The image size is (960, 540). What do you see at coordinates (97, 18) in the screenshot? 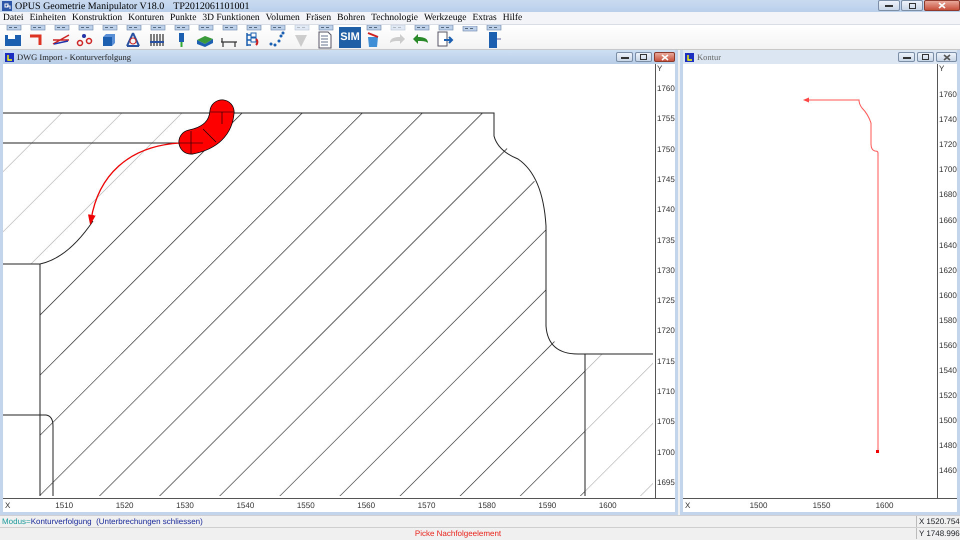
I see `menu-item: Konstruktion` at bounding box center [97, 18].